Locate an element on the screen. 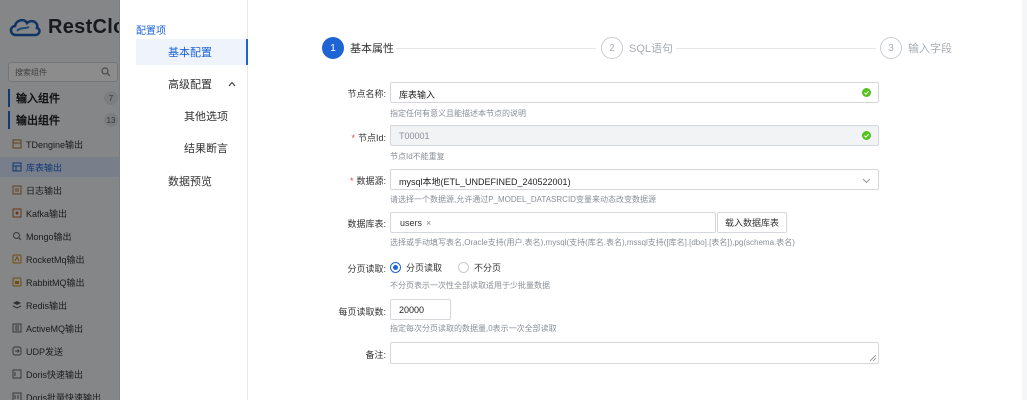 The image size is (1027, 400). step-input-fields: 3 输入字段 is located at coordinates (916, 48).